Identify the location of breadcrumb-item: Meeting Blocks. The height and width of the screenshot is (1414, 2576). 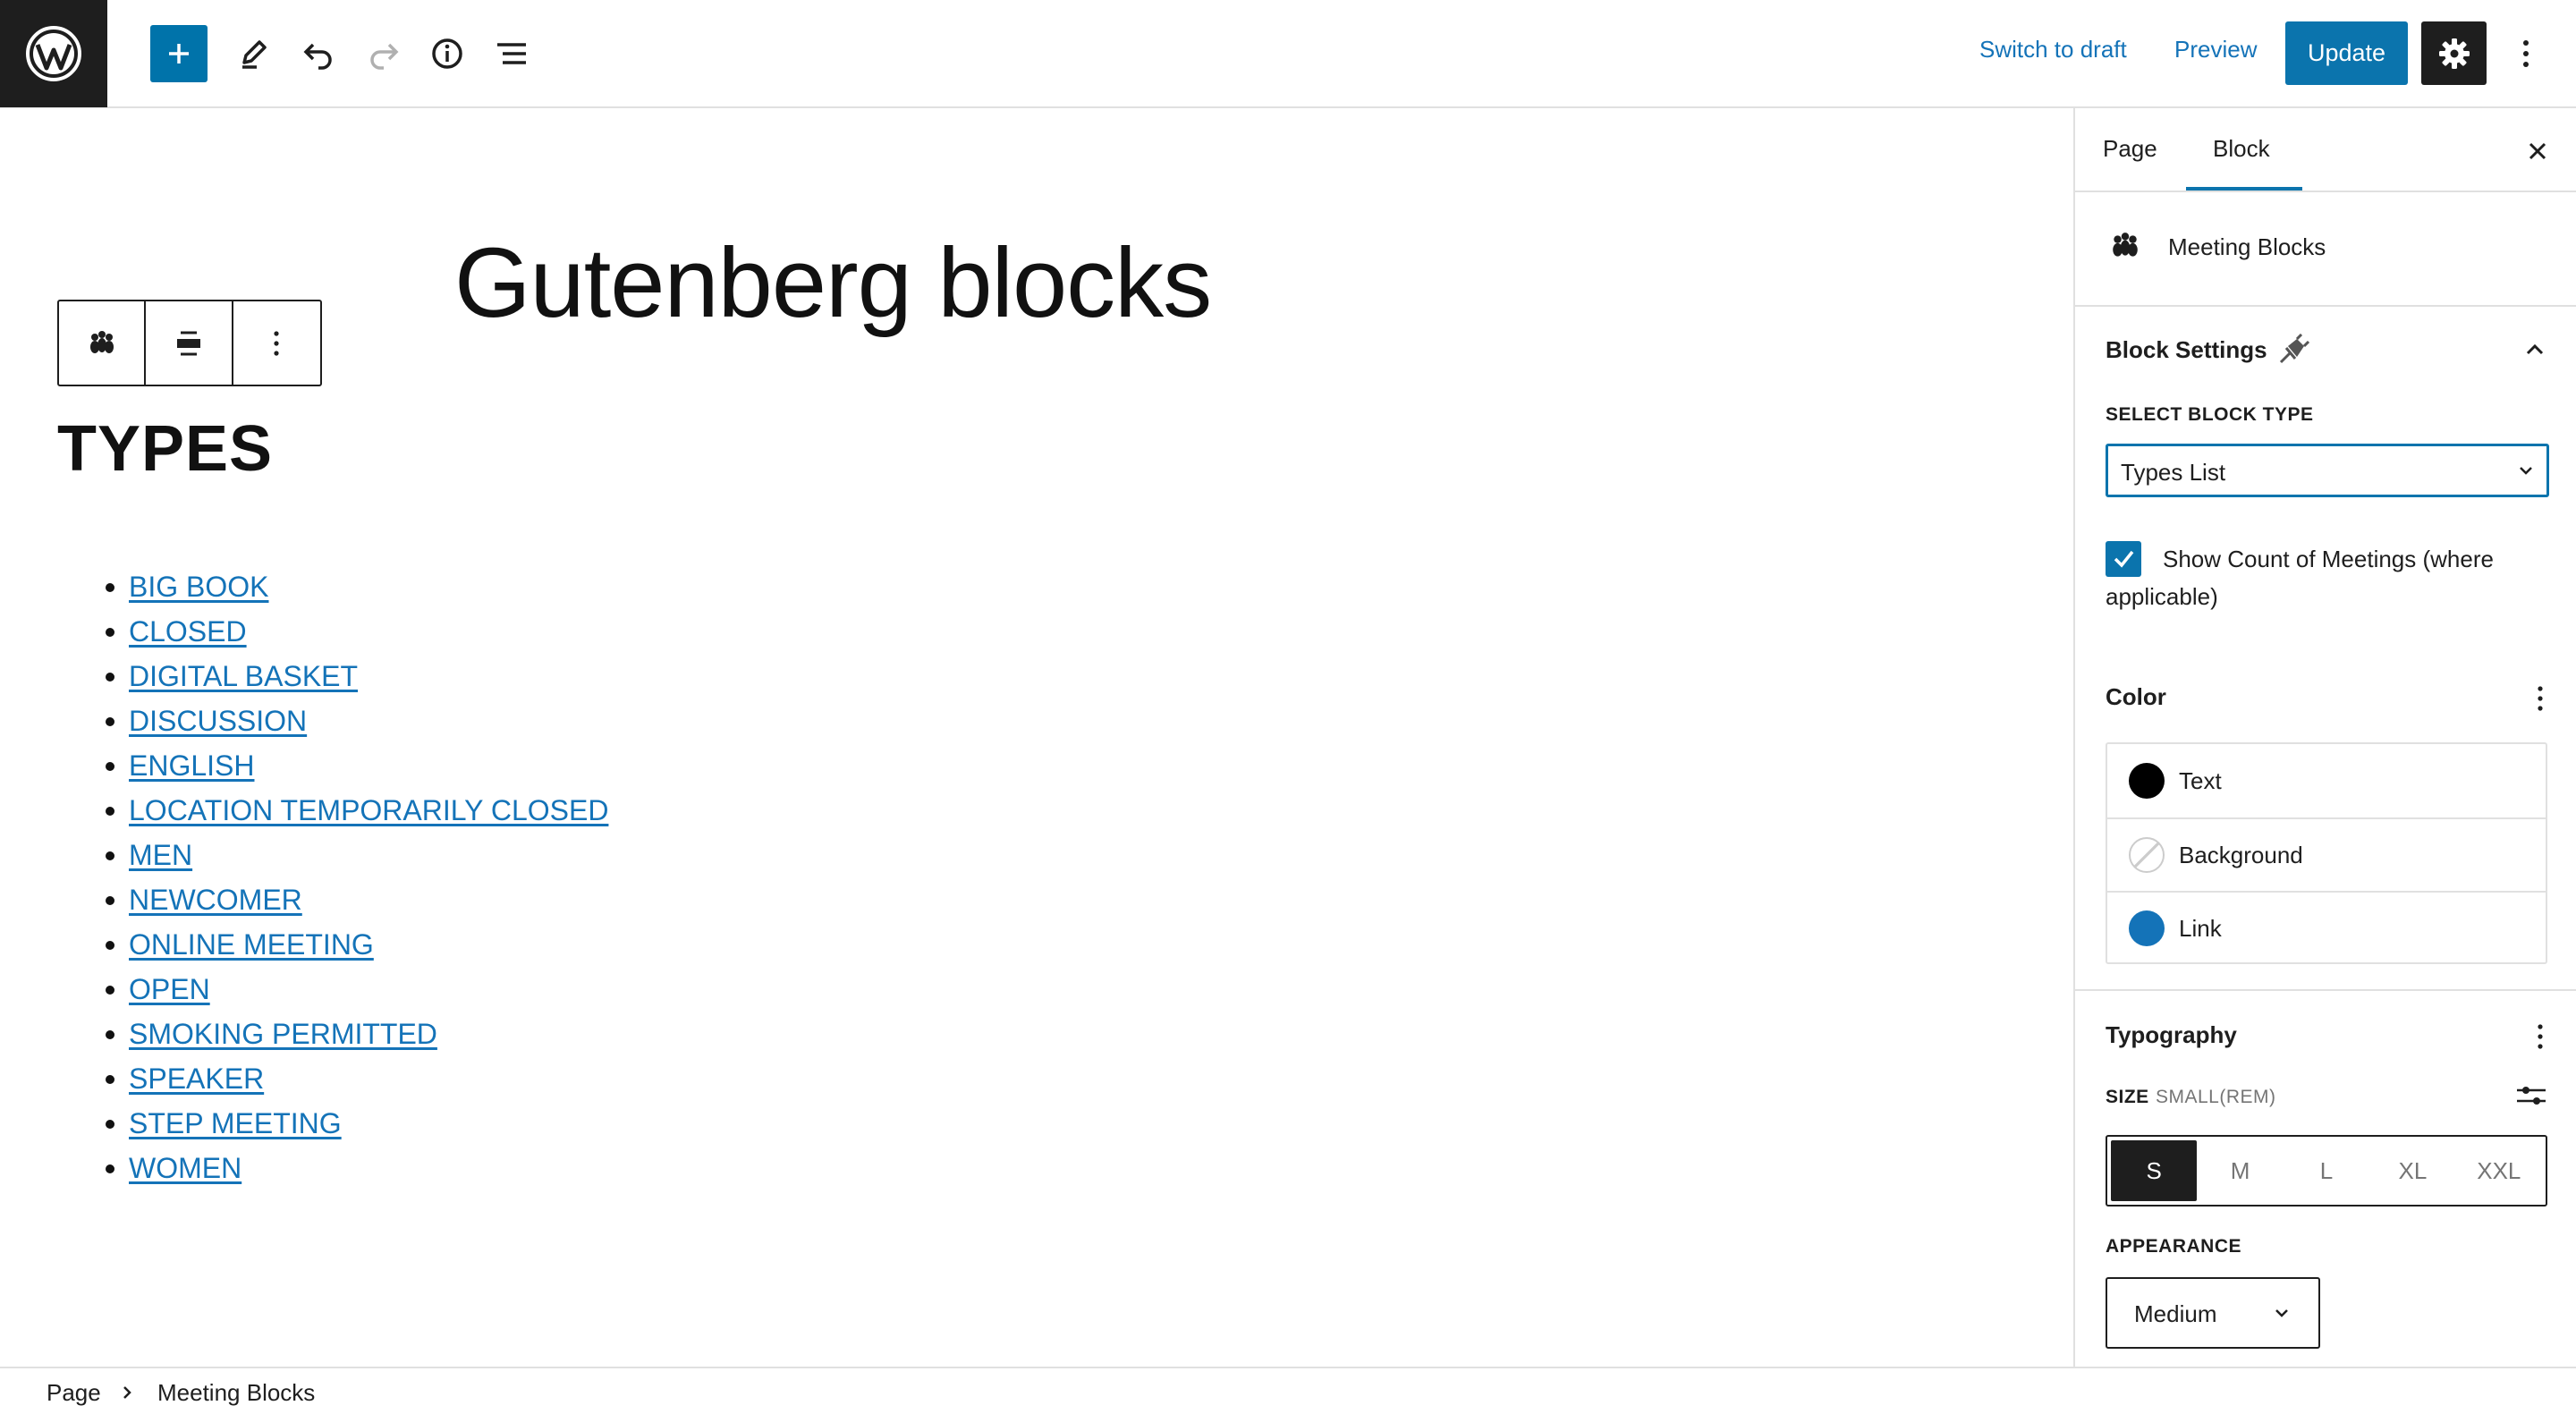
(236, 1393).